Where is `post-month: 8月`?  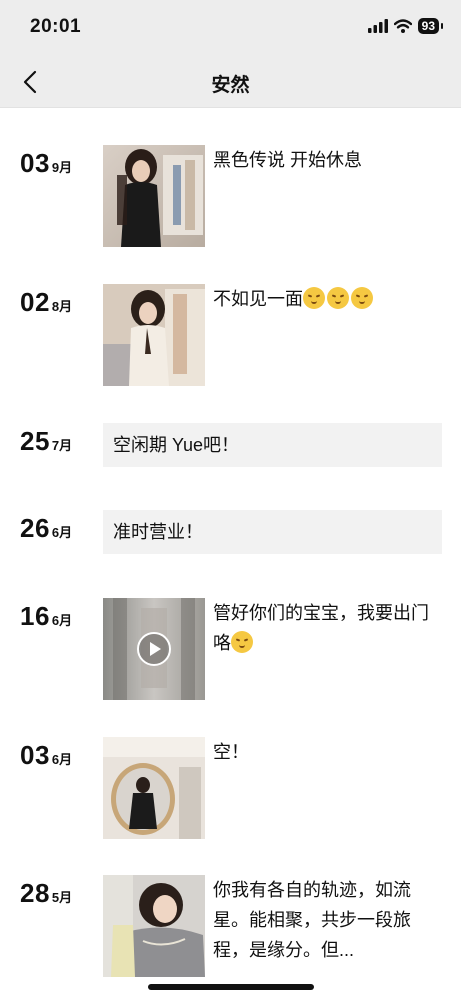
post-month: 8月 is located at coordinates (62, 306).